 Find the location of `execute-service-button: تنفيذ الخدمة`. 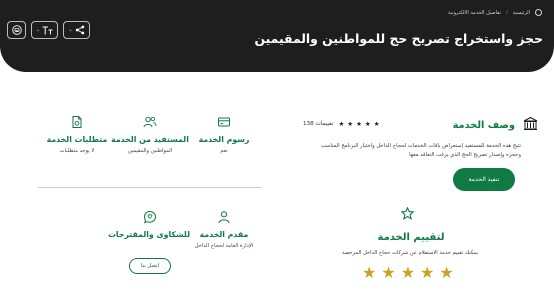

execute-service-button: تنفيذ الخدمة is located at coordinates (484, 179).